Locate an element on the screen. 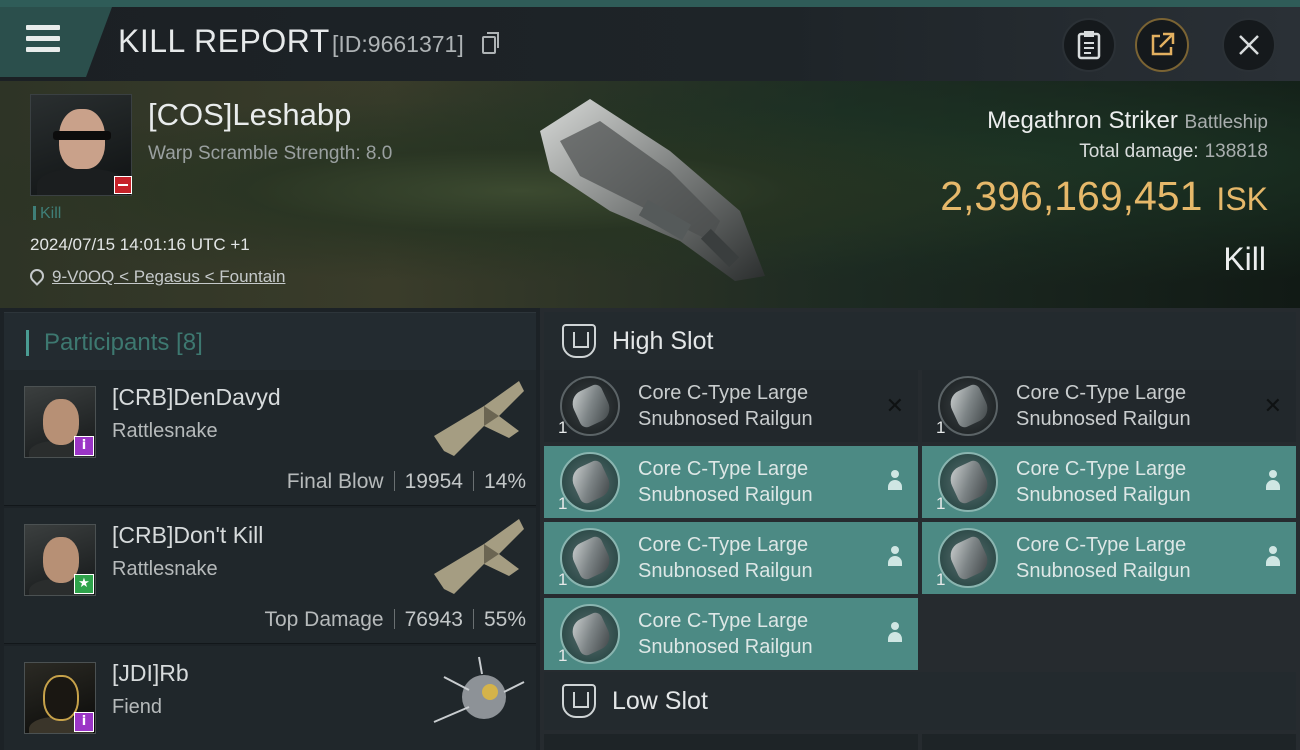 This screenshot has width=1300, height=750. low-slot-header: Low Slot is located at coordinates (920, 701).